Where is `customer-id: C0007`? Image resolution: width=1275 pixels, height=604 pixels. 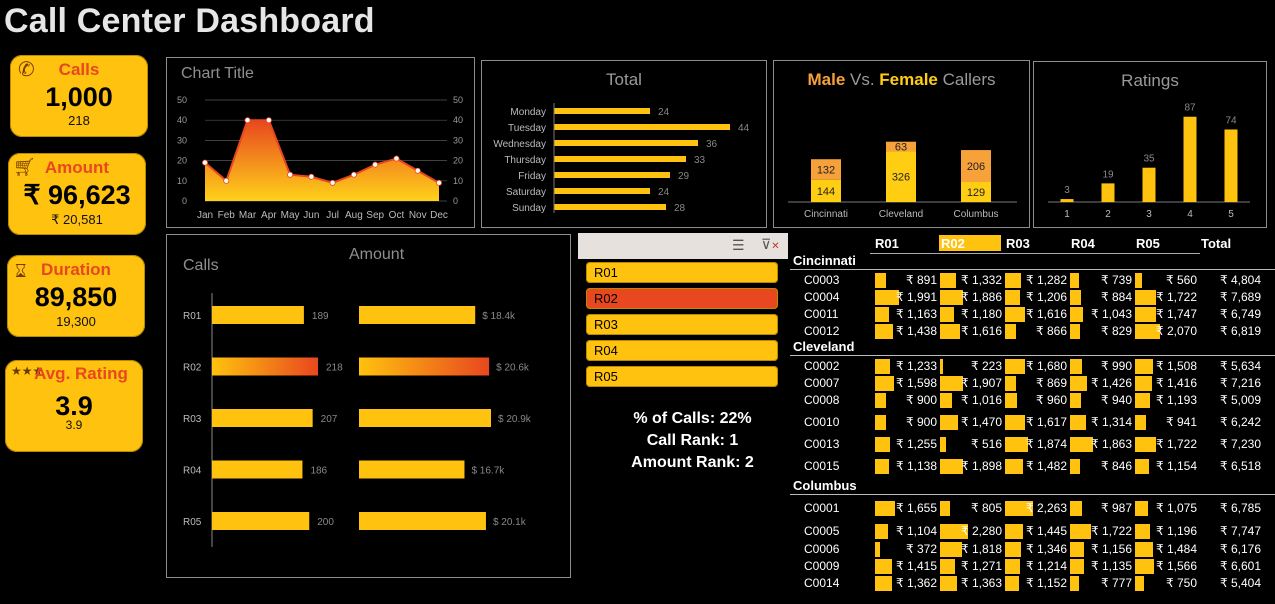
customer-id: C0007 is located at coordinates (822, 383).